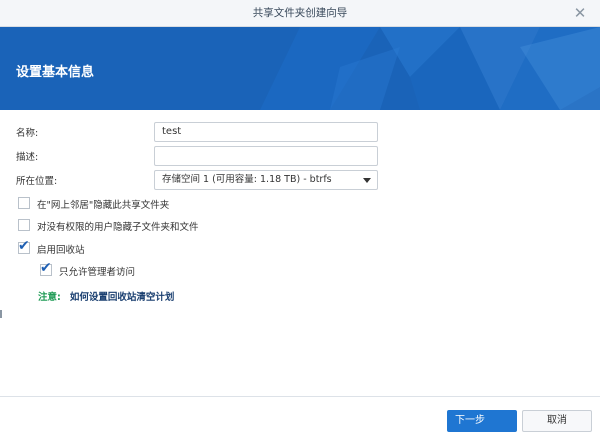 Image resolution: width=600 pixels, height=438 pixels. I want to click on note: 注意: 如何设置回收站清空计划, so click(106, 296).